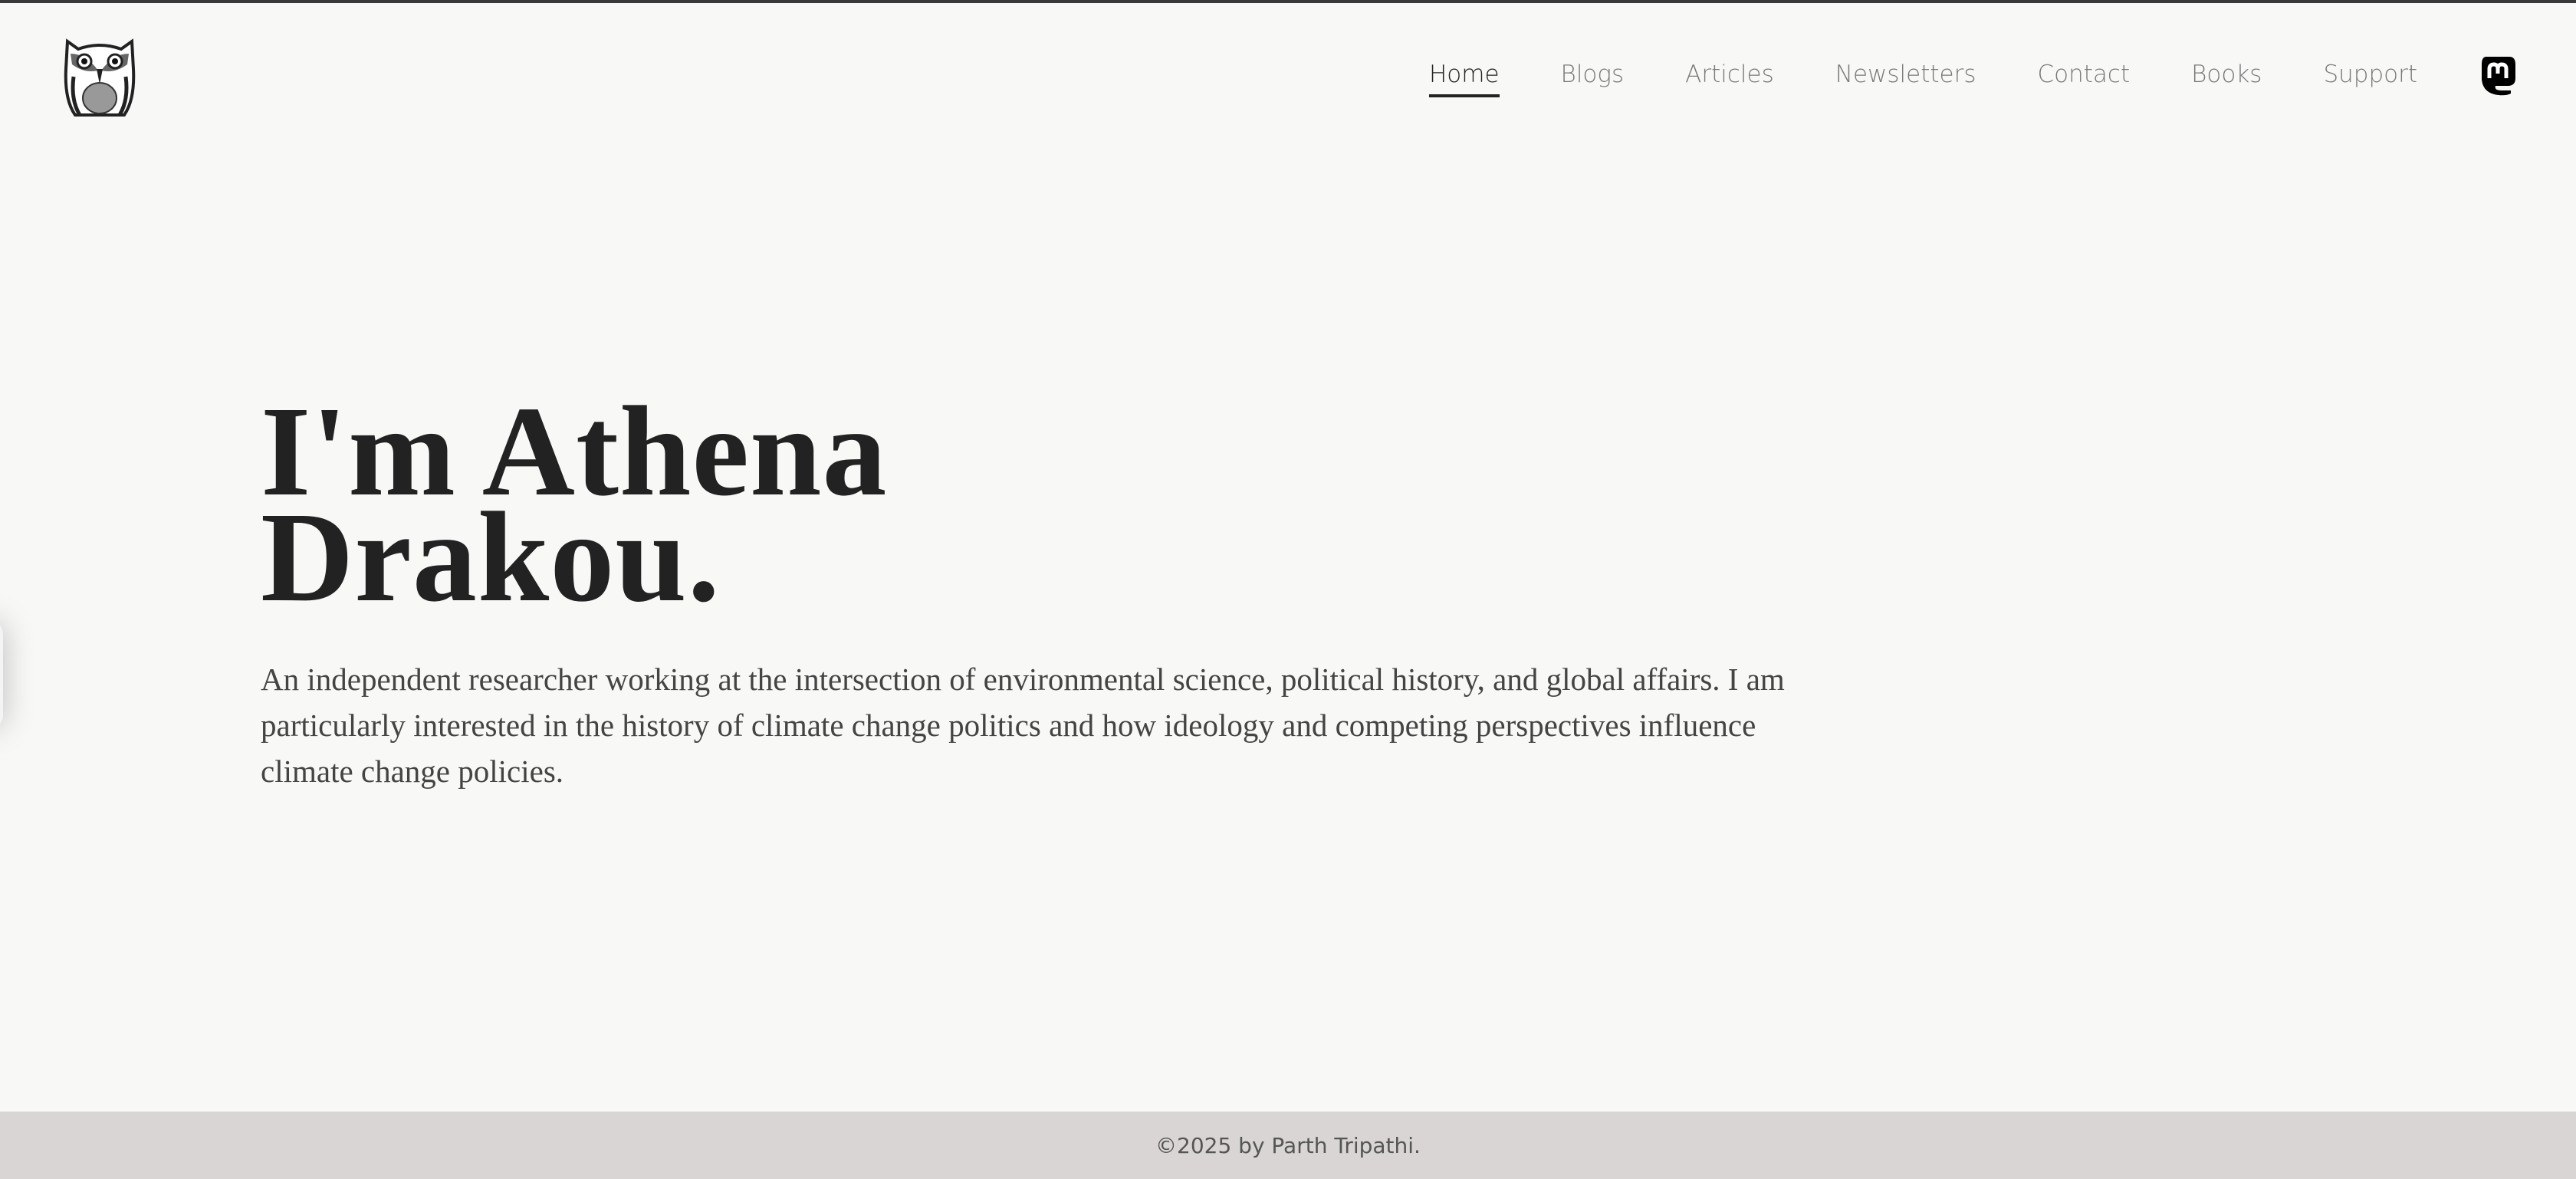 This screenshot has height=1179, width=2576. What do you see at coordinates (2, 674) in the screenshot?
I see `side-tab-handle` at bounding box center [2, 674].